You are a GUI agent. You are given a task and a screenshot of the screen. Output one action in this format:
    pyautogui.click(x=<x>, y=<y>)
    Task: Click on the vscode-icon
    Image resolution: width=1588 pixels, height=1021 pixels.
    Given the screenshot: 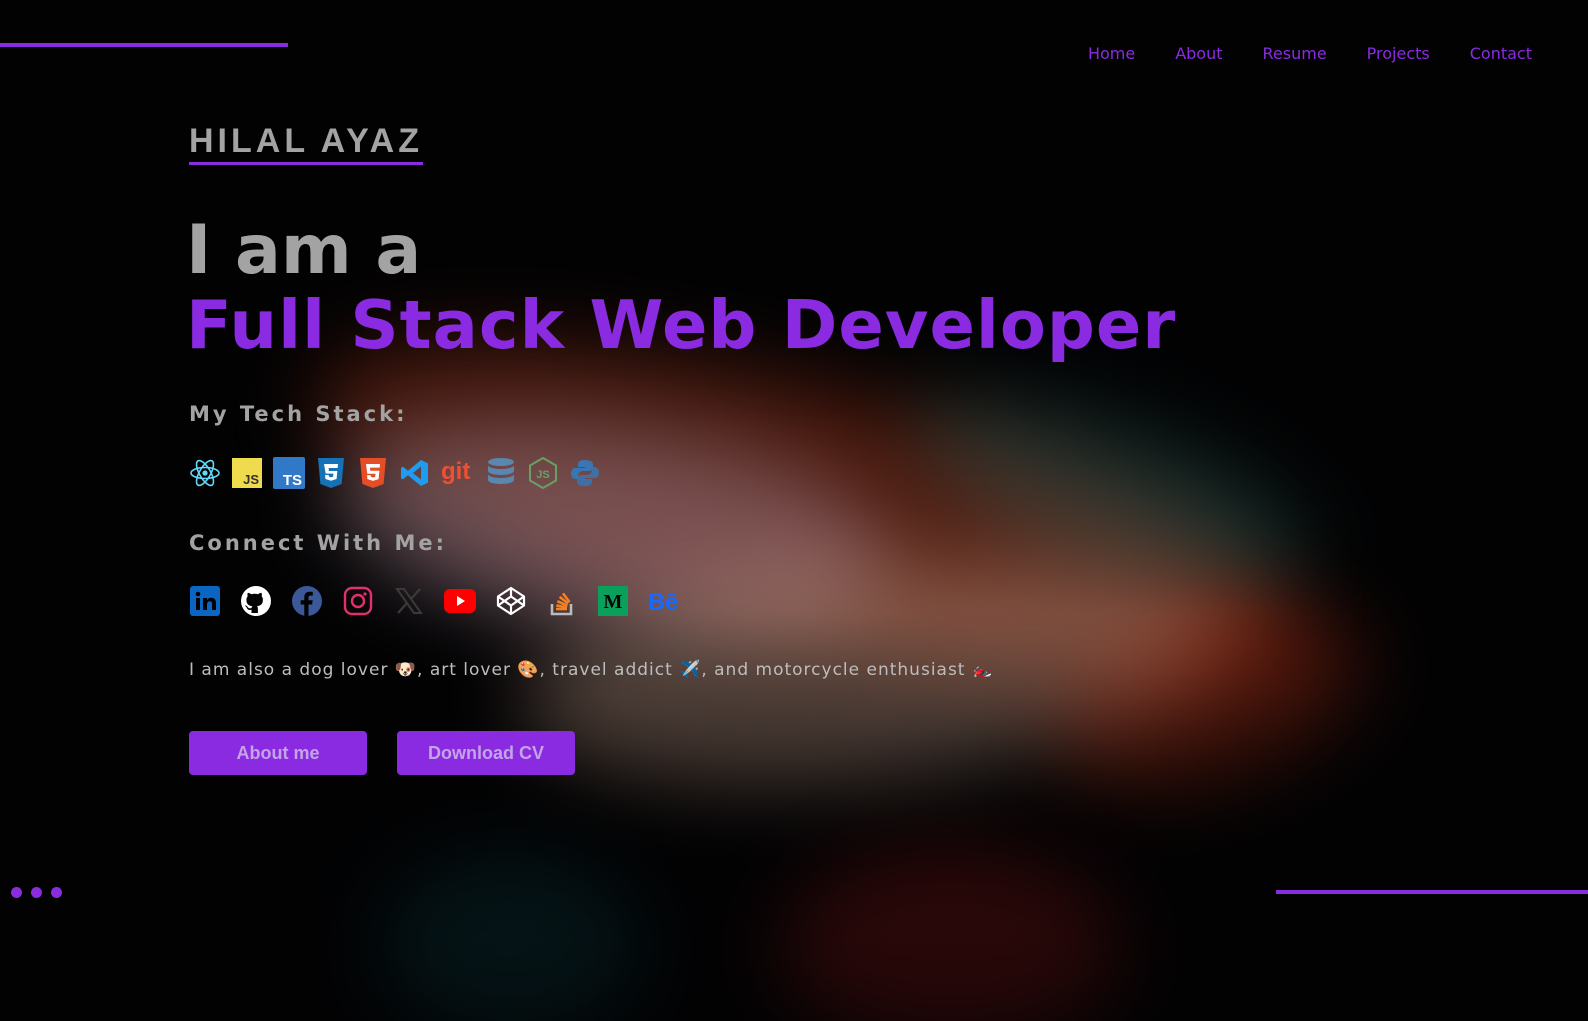 What is the action you would take?
    pyautogui.click(x=415, y=473)
    